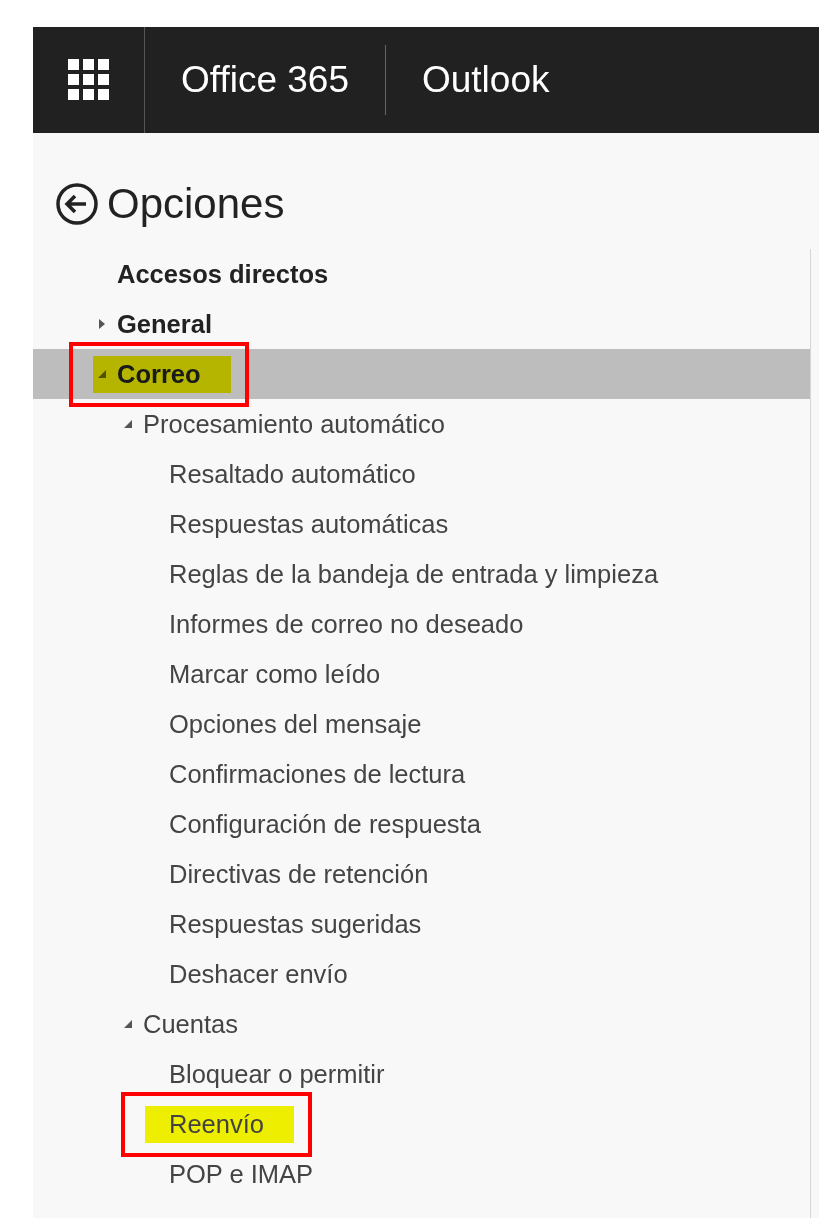  What do you see at coordinates (295, 724) in the screenshot?
I see `nav-item: Opciones del mensaje` at bounding box center [295, 724].